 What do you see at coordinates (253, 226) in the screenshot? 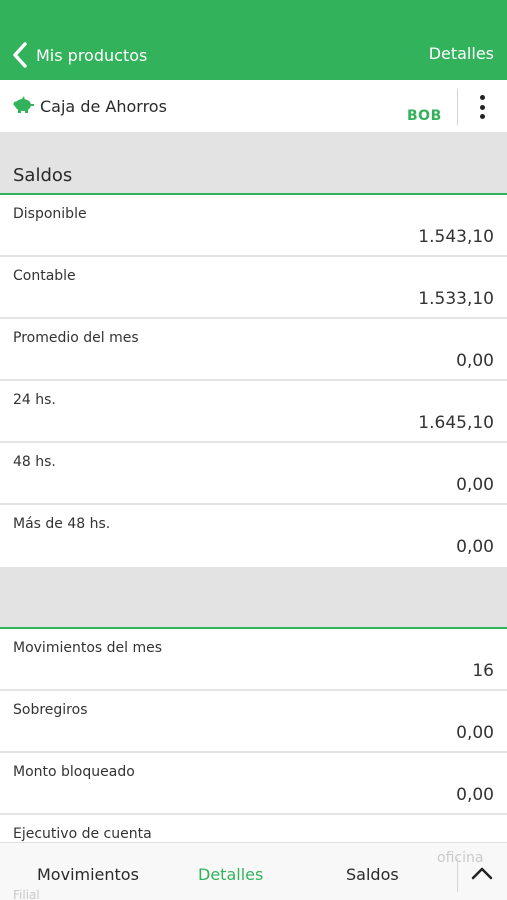
I see `balance-row: Disponible 1.543,10` at bounding box center [253, 226].